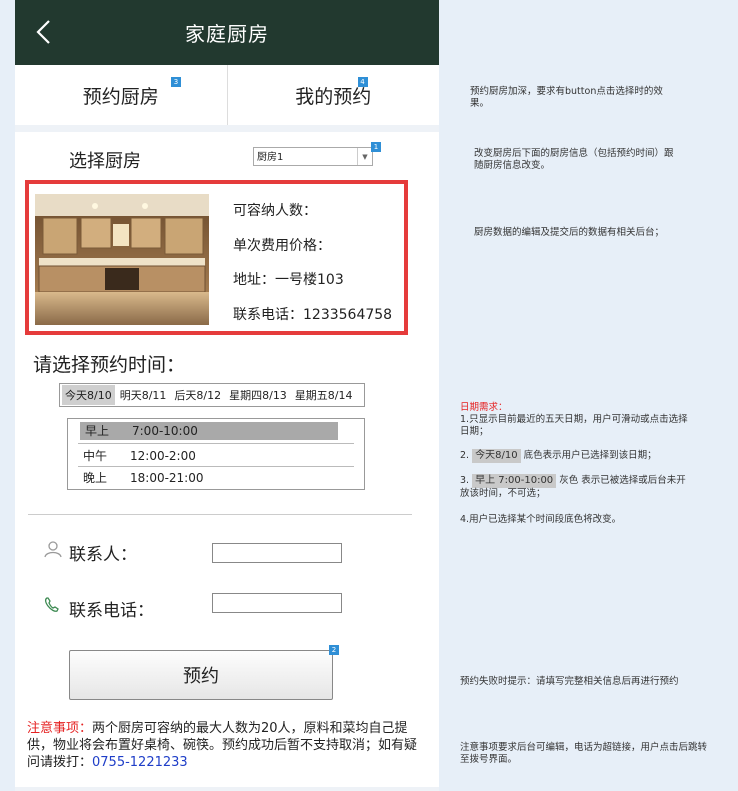  Describe the element at coordinates (277, 553) in the screenshot. I see `contact-input` at that location.